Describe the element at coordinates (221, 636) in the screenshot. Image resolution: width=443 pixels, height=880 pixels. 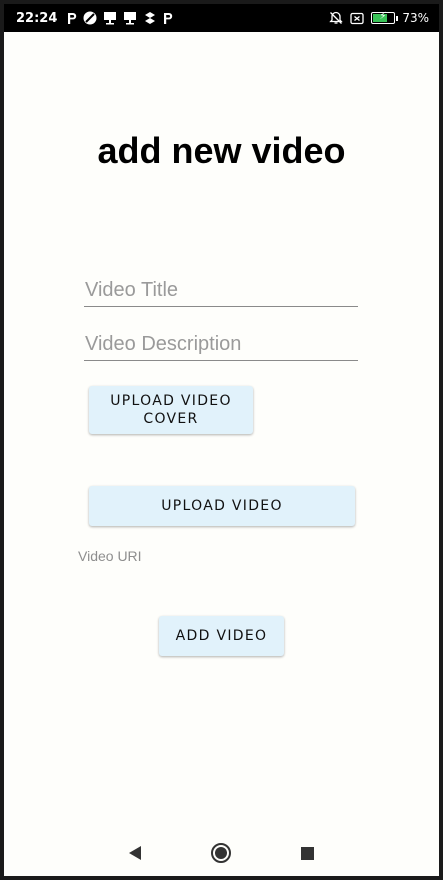
I see `add-video-button: ADD VIDEO` at that location.